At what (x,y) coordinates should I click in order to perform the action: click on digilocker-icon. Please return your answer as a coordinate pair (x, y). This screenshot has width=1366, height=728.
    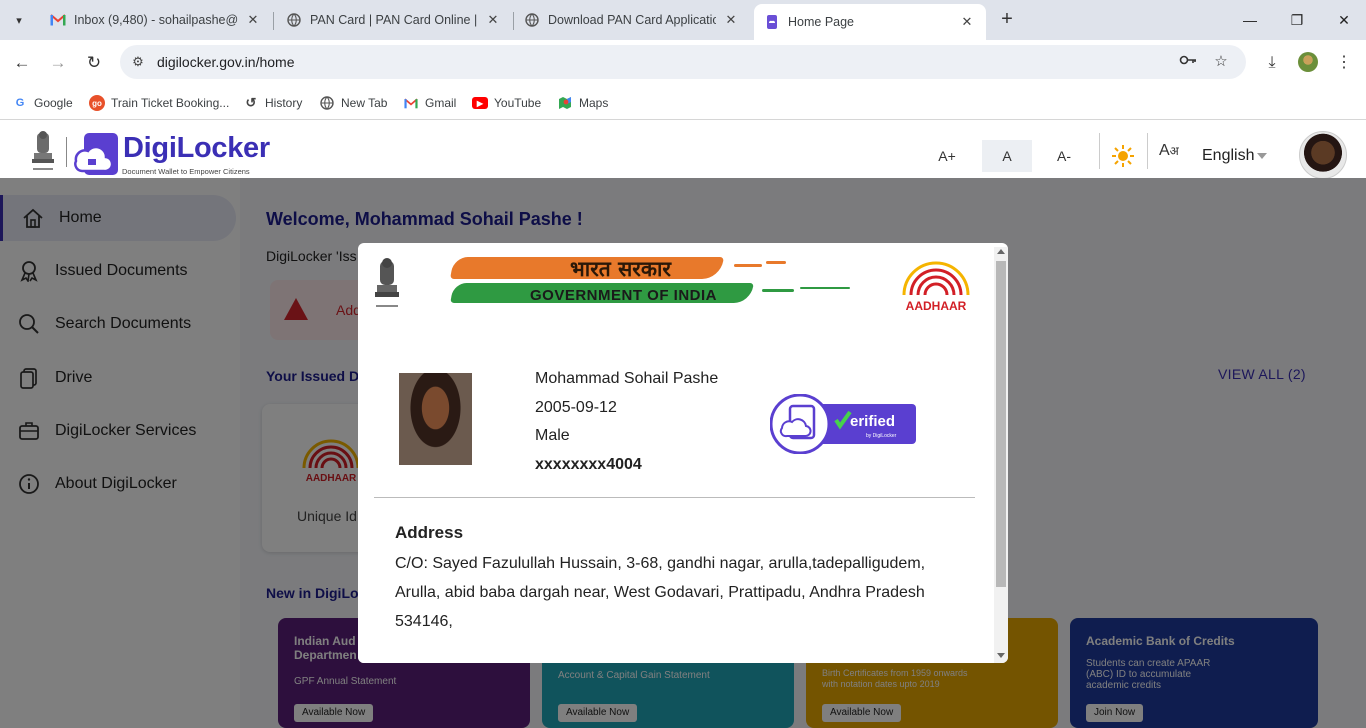
    Looking at the image, I should click on (772, 22).